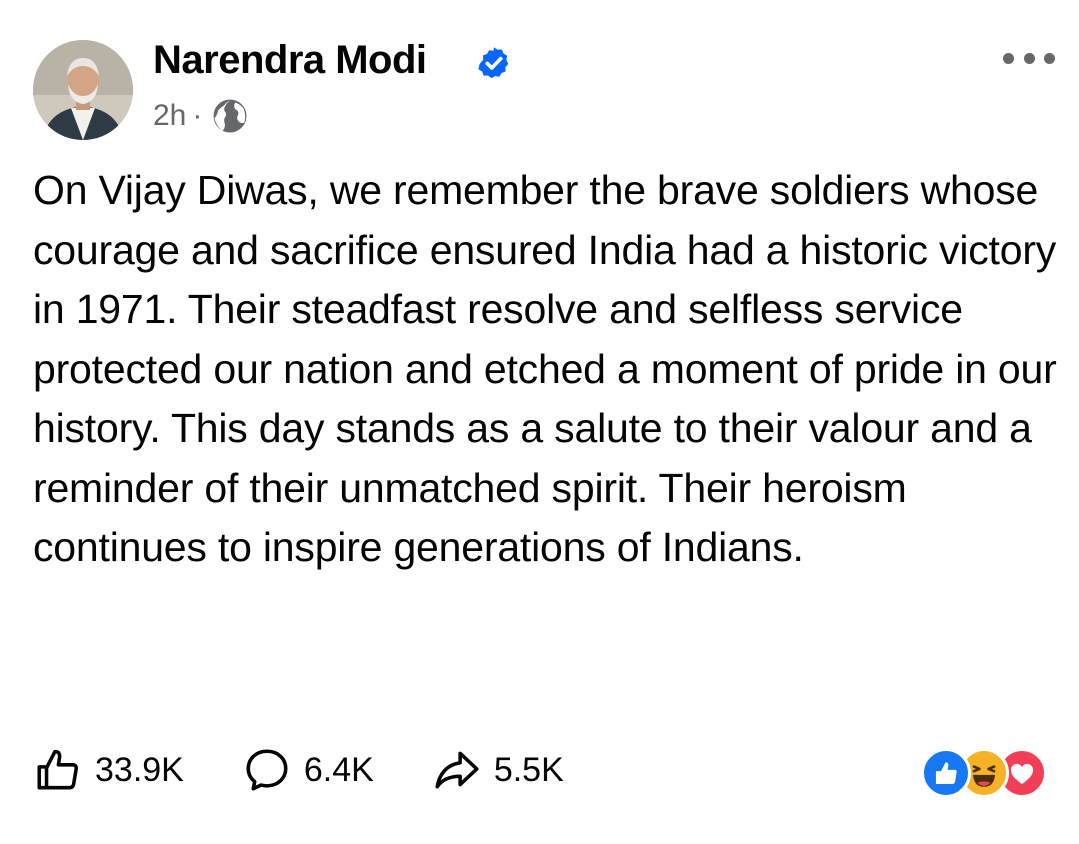 The image size is (1079, 844). What do you see at coordinates (169, 116) in the screenshot?
I see `post-timestamp: 2h` at bounding box center [169, 116].